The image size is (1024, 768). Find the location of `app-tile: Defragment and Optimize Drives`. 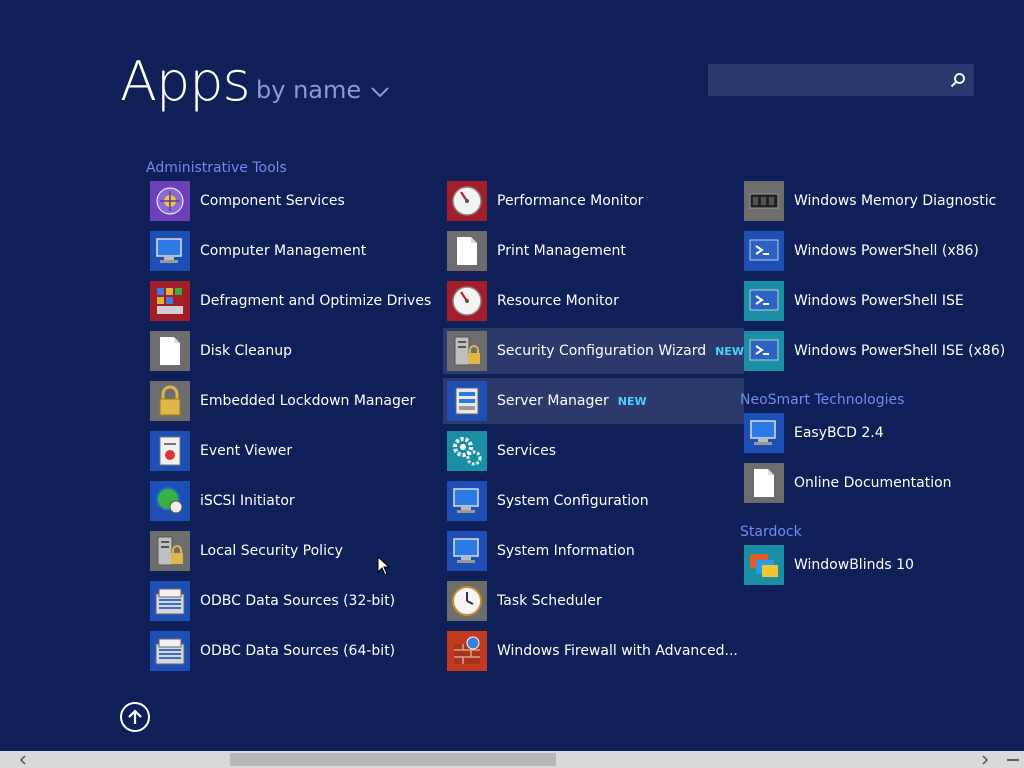

app-tile: Defragment and Optimize Drives is located at coordinates (288, 301).